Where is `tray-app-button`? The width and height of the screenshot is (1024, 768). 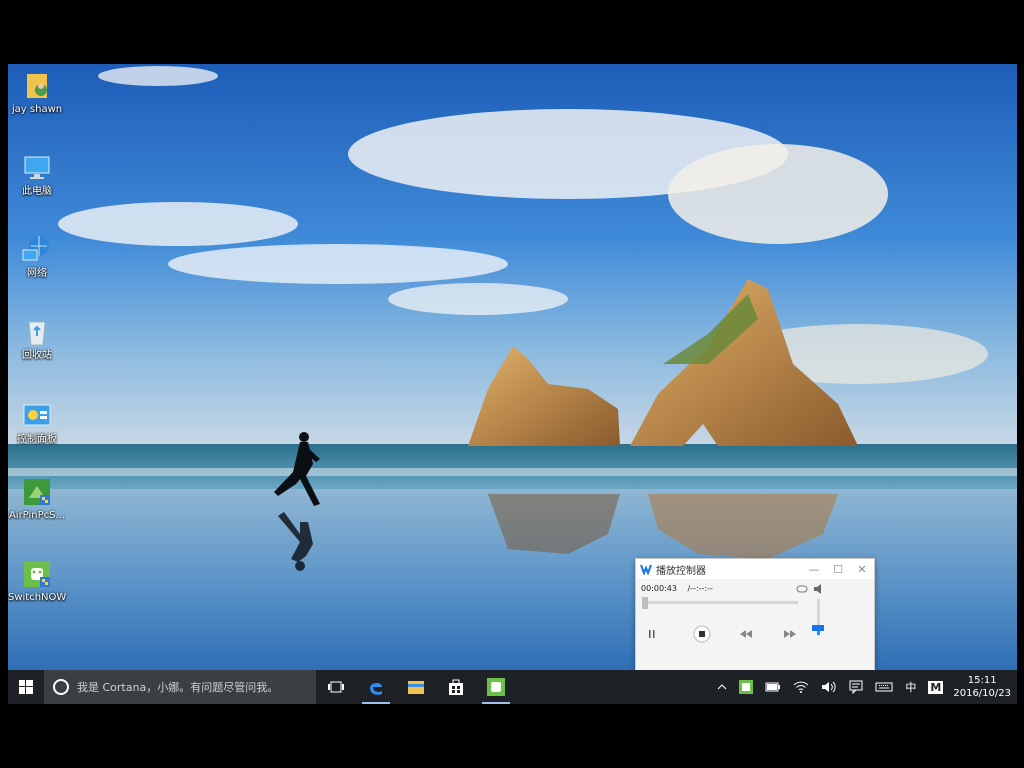 tray-app-button is located at coordinates (746, 687).